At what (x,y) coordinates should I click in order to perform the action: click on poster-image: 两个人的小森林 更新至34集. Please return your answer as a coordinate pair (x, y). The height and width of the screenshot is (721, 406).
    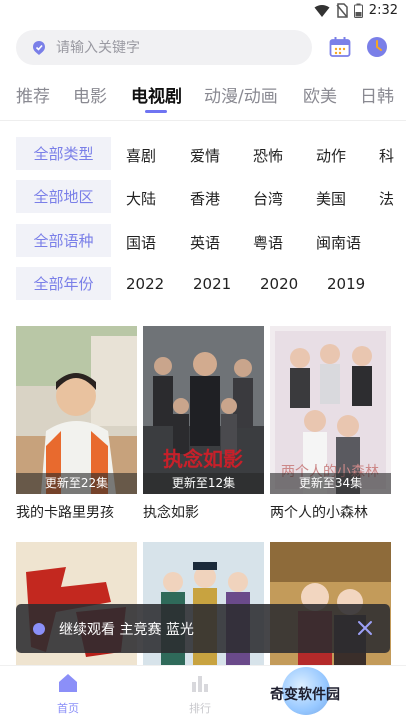
    Looking at the image, I should click on (330, 410).